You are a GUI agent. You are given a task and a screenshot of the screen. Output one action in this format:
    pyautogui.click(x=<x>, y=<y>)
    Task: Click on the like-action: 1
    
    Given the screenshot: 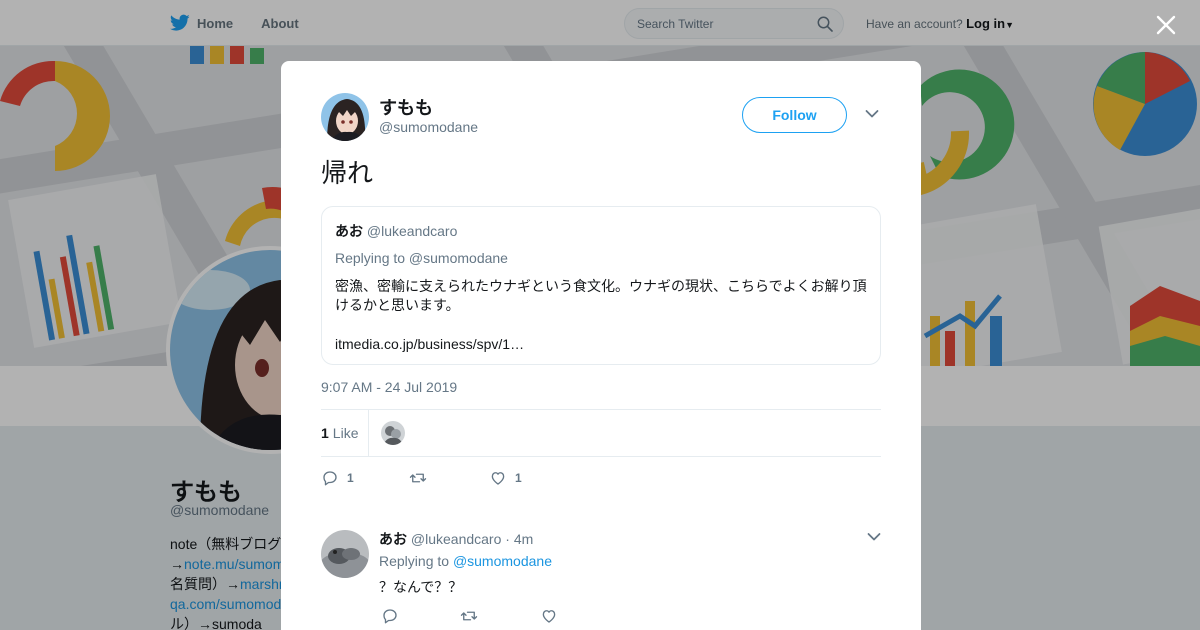 What is the action you would take?
    pyautogui.click(x=519, y=478)
    